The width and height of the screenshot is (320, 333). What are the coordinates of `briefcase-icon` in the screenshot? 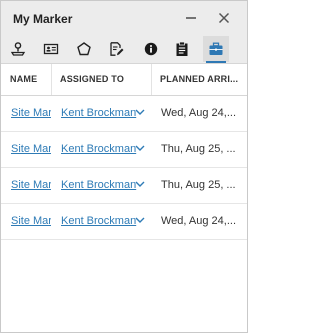 It's located at (216, 48).